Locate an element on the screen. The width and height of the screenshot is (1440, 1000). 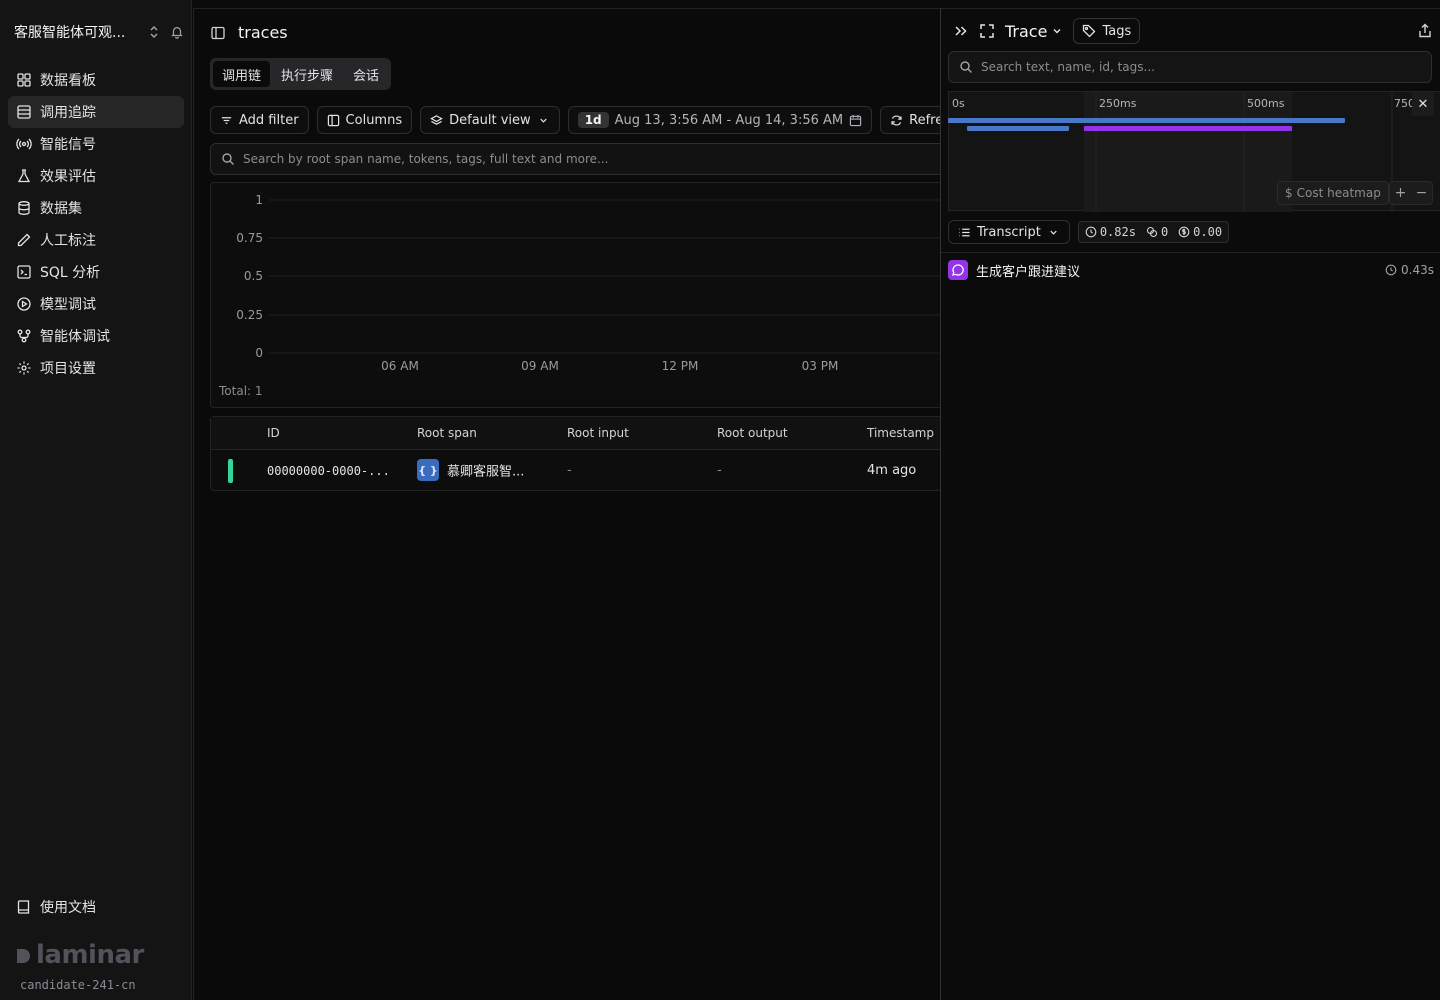
tab-spans: 执行步骤 is located at coordinates (307, 74).